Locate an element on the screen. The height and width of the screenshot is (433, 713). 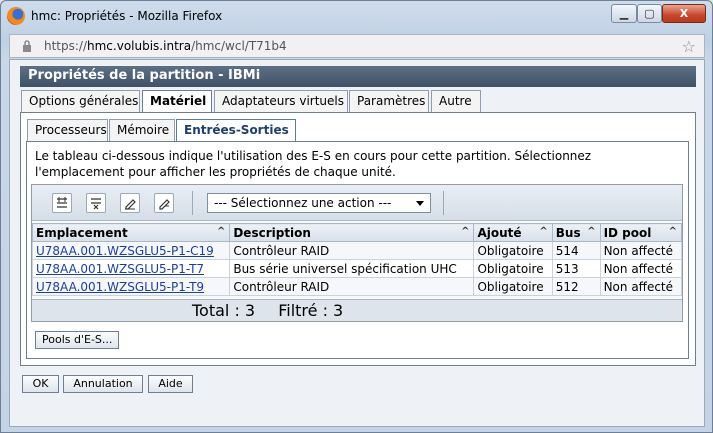
window-title: hmc: Propriétés - Mozilla Firefox is located at coordinates (127, 16).